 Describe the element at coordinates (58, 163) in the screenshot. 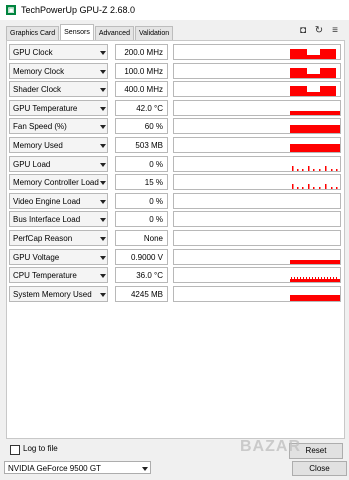

I see `sensor-label-dropdown: GPU Load` at that location.